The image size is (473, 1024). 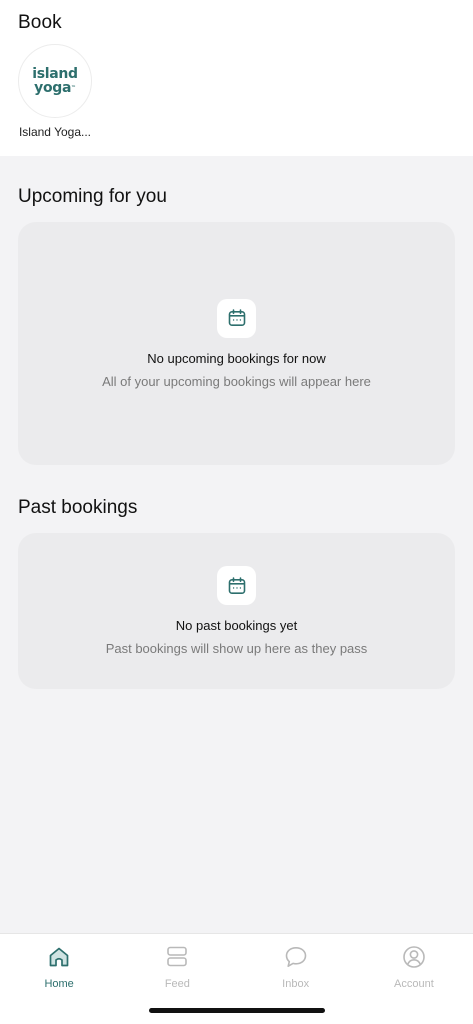 I want to click on page-title: Book, so click(x=40, y=22).